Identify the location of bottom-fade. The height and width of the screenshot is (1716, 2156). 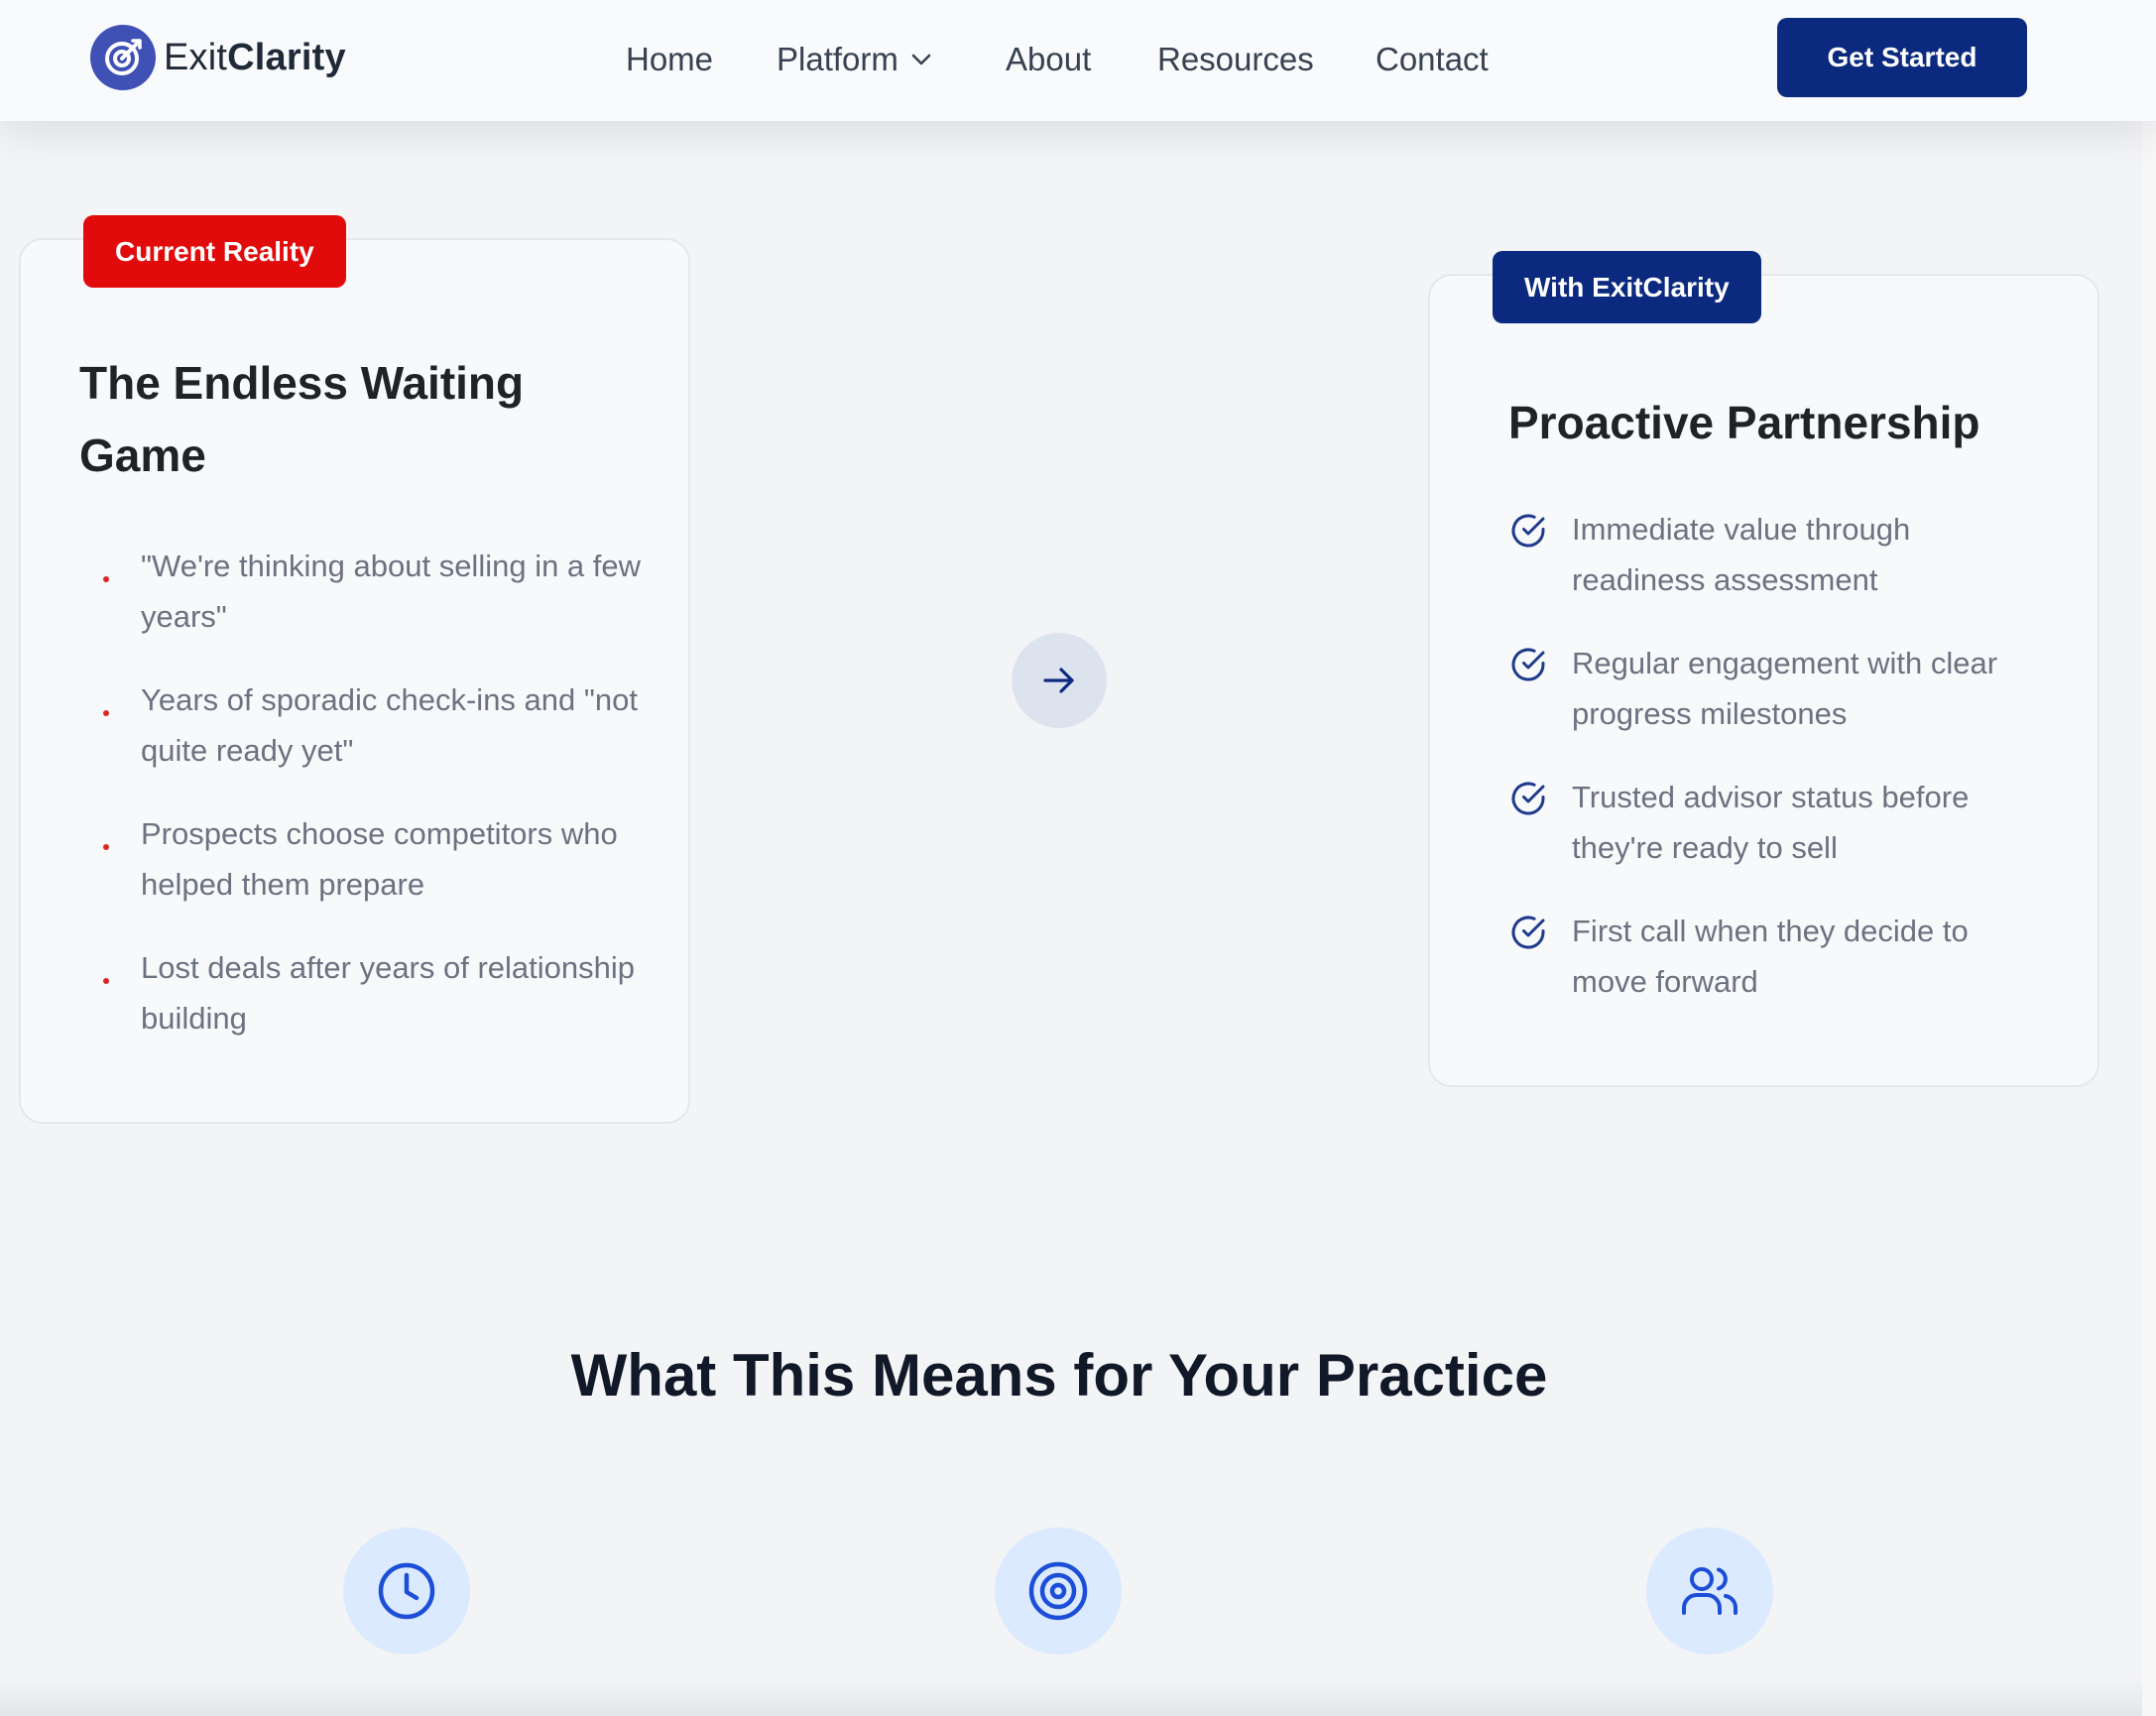
(1078, 1696).